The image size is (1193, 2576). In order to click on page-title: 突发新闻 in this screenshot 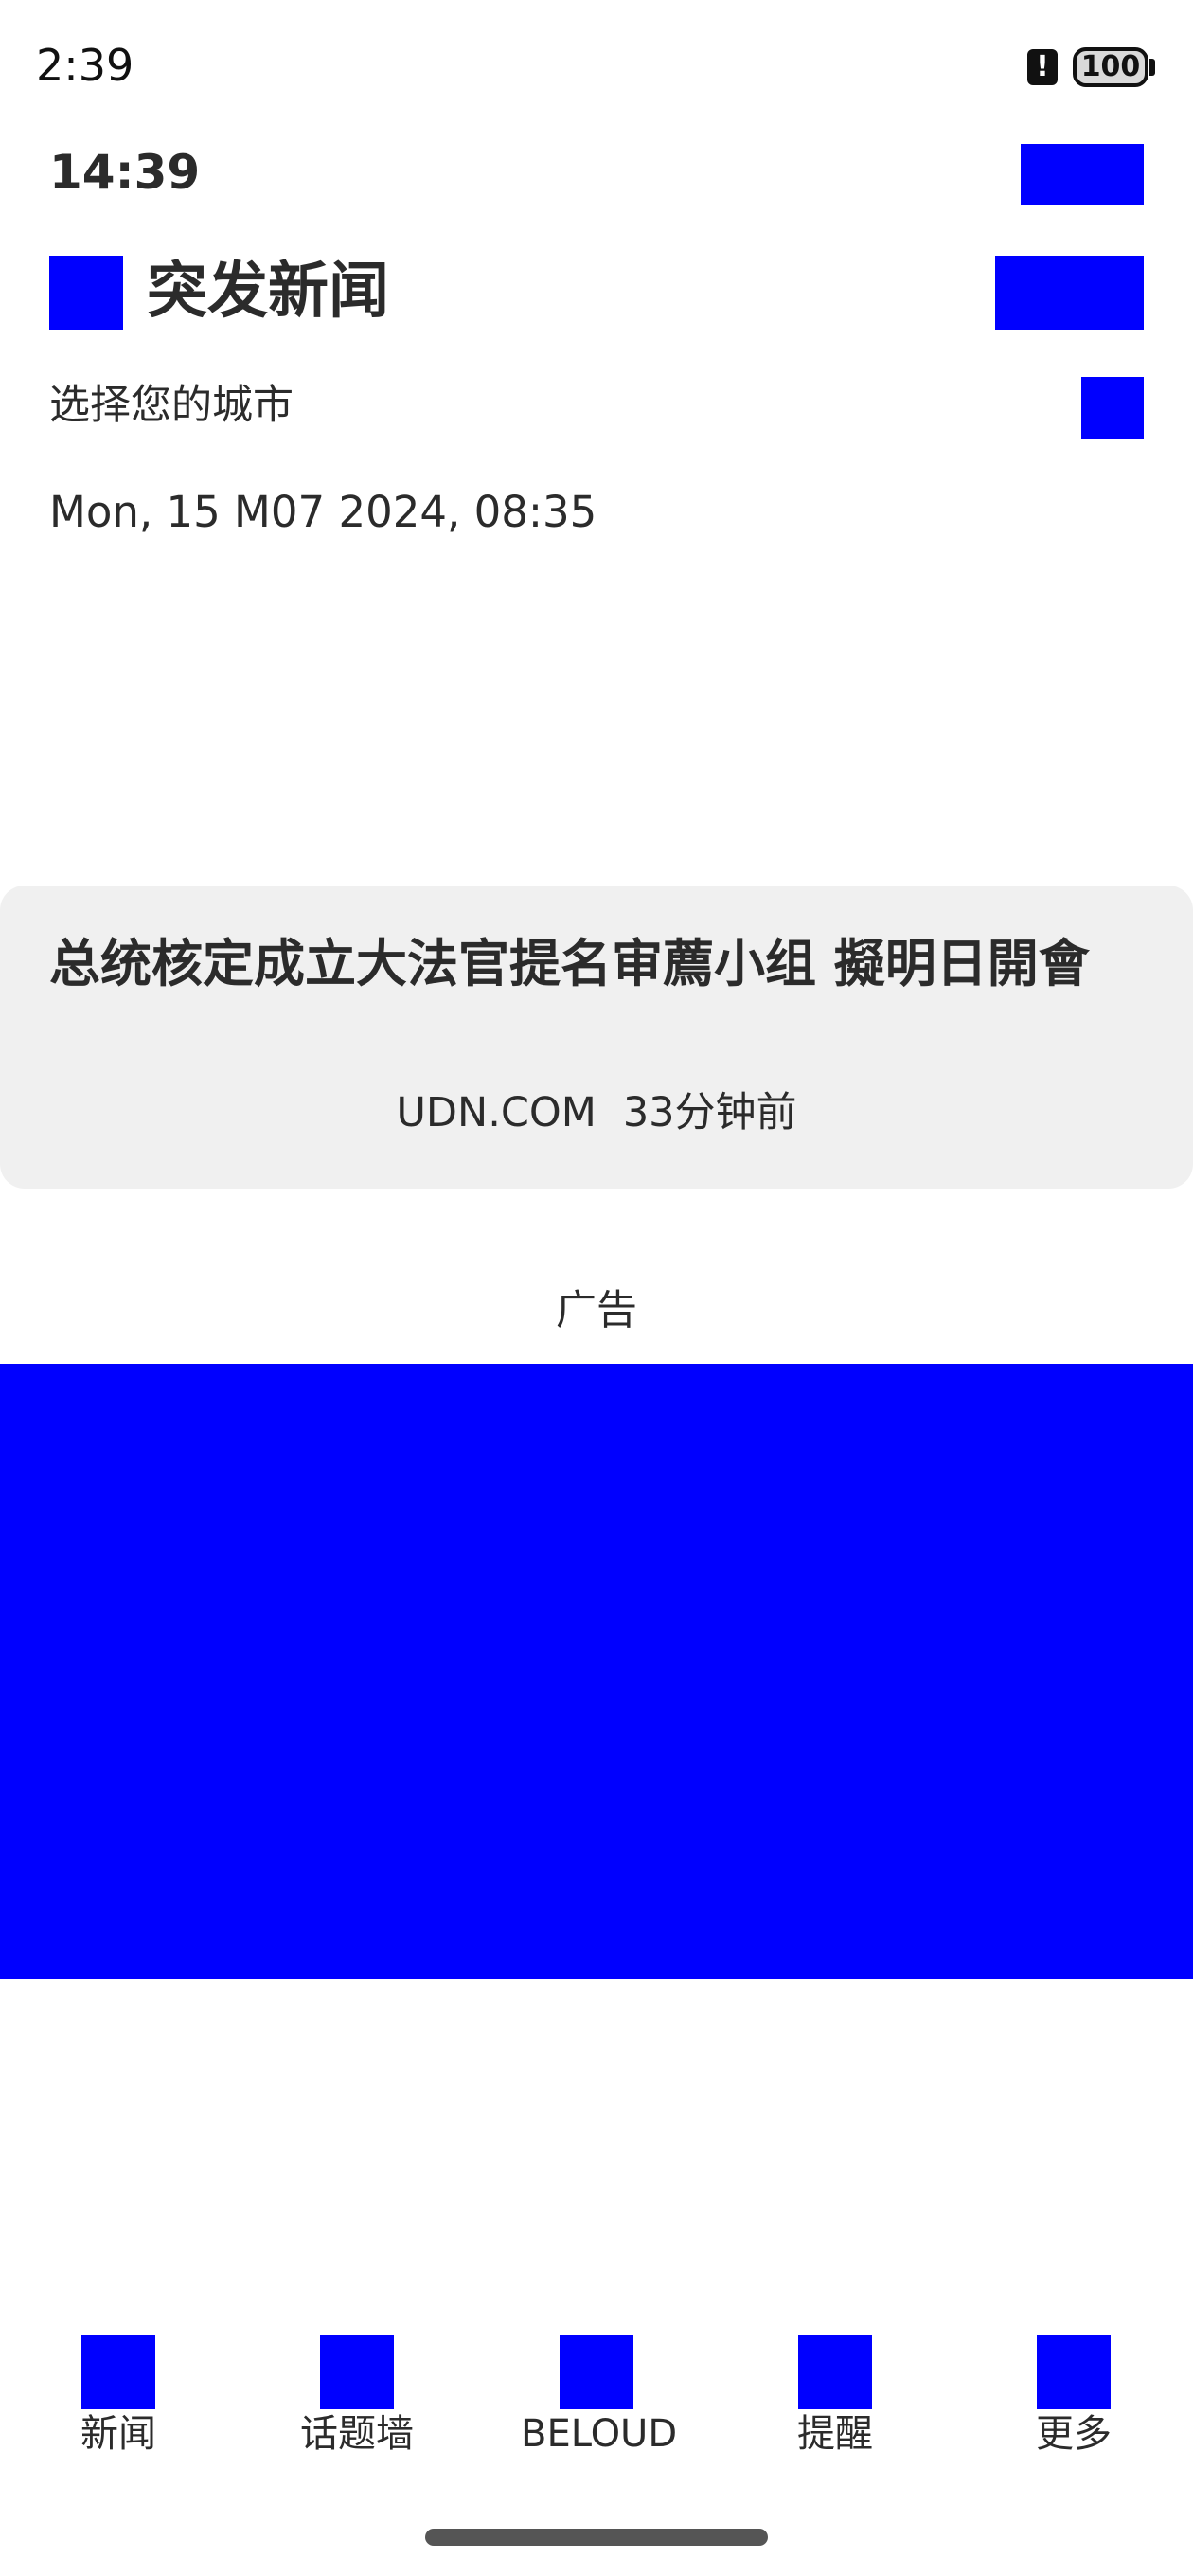, I will do `click(268, 292)`.